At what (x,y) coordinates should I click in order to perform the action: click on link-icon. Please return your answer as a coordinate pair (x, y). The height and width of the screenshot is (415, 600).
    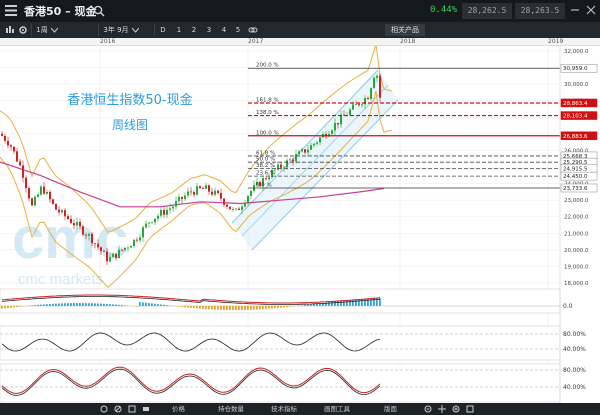
    Looking at the image, I should click on (253, 30).